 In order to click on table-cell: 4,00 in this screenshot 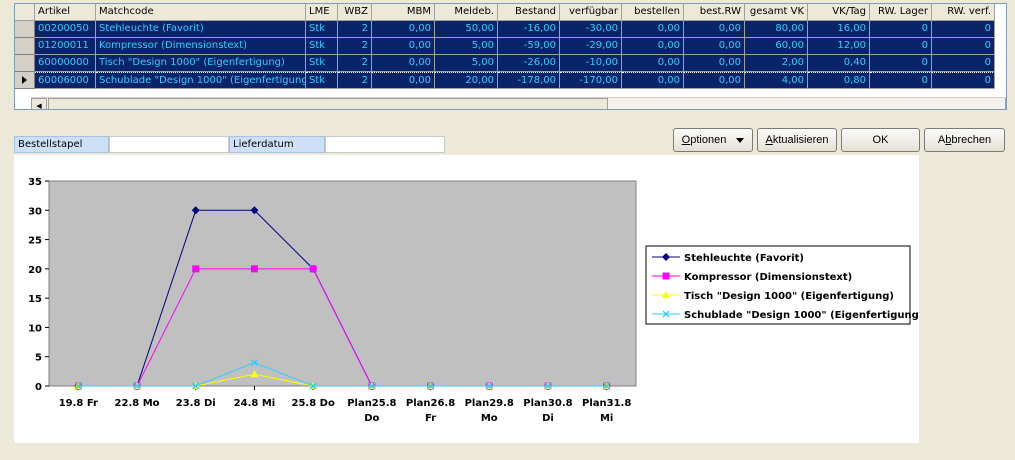, I will do `click(776, 80)`.